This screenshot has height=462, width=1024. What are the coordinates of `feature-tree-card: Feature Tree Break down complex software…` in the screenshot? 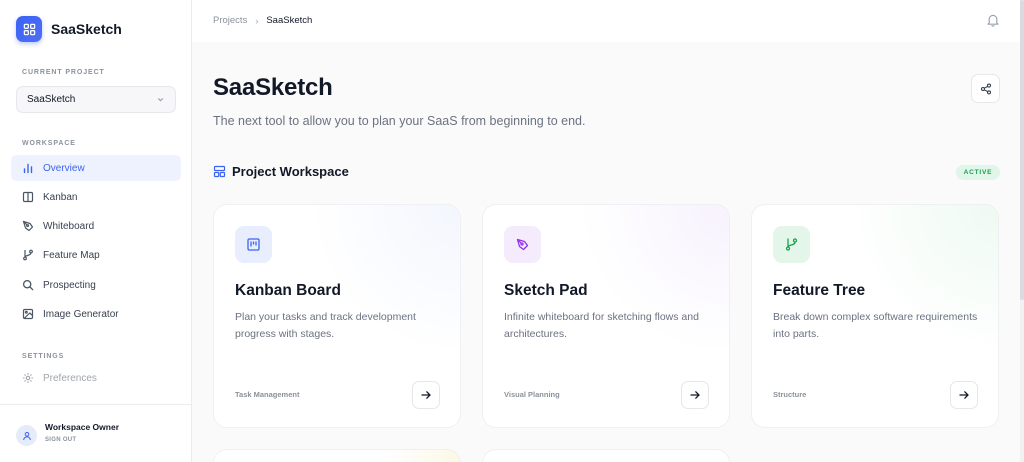 It's located at (875, 316).